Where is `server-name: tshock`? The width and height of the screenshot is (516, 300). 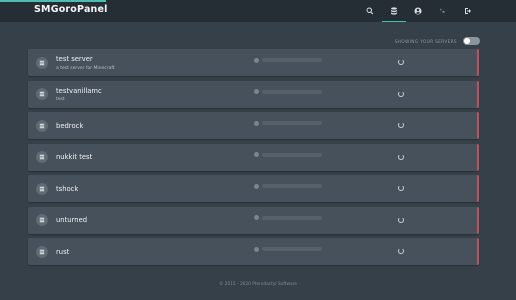
server-name: tshock is located at coordinates (67, 188).